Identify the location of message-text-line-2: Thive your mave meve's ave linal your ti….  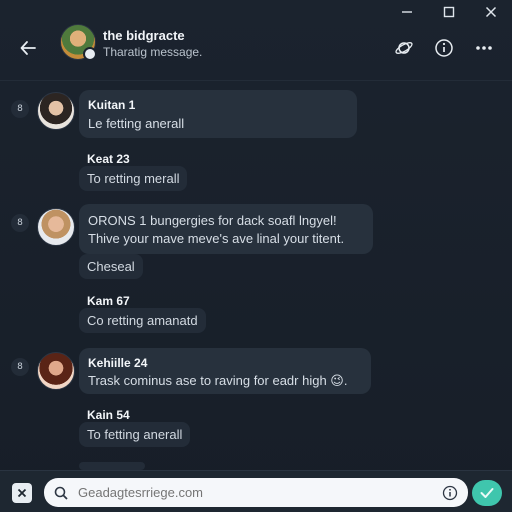
(216, 238).